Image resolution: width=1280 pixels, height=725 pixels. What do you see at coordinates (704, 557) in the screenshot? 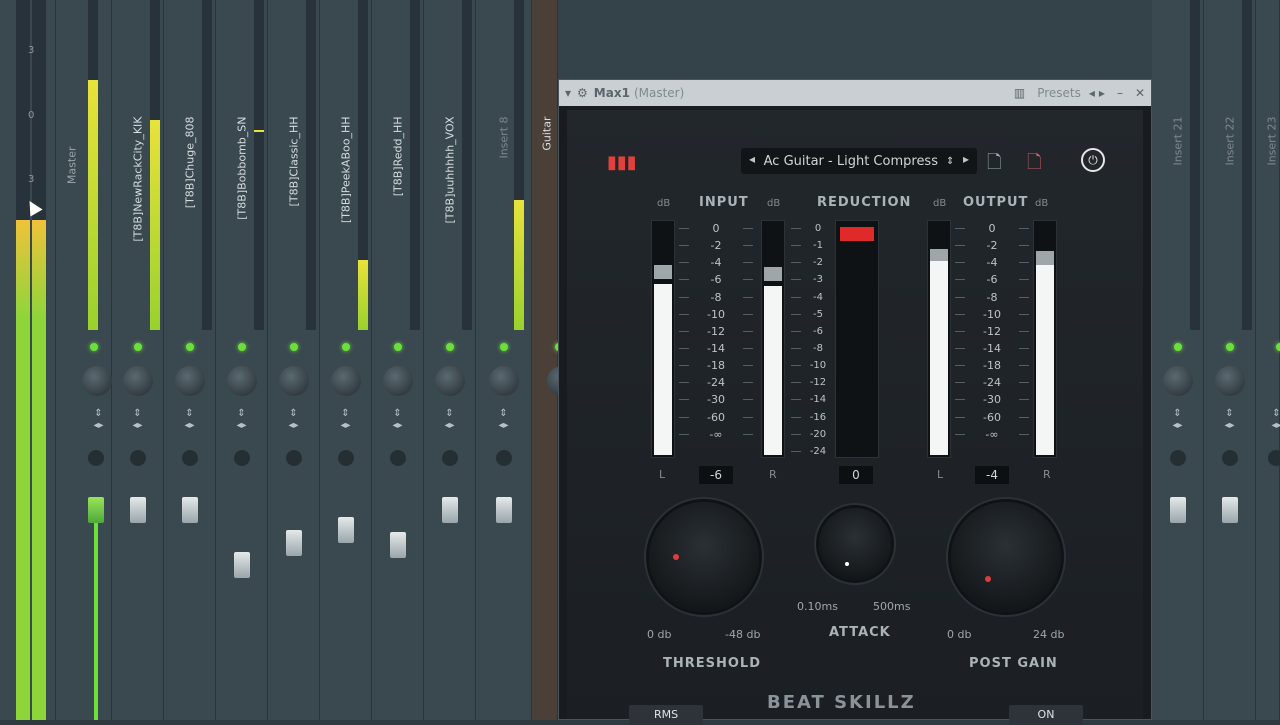
I see `threshold-knob` at bounding box center [704, 557].